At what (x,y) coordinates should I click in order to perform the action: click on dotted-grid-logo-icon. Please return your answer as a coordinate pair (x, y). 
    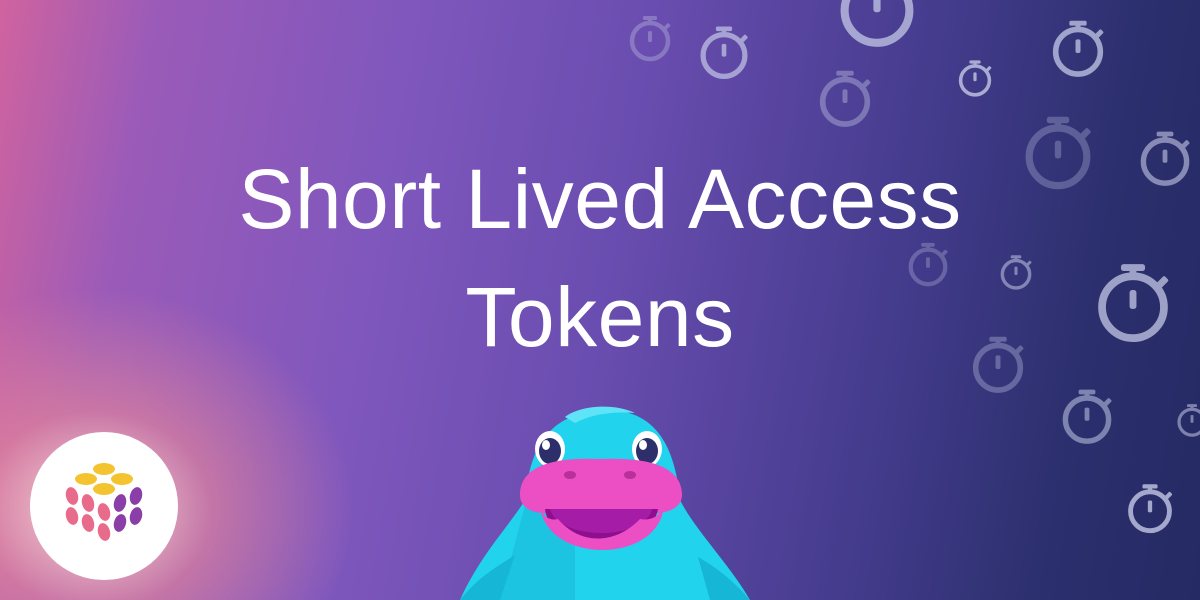
    Looking at the image, I should click on (104, 502).